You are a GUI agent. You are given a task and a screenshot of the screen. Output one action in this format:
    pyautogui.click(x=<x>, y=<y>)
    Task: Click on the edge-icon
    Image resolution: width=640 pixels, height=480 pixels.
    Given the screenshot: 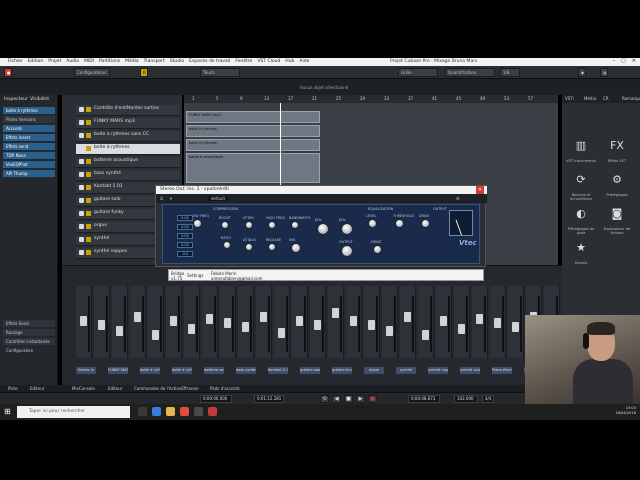 What is the action you would take?
    pyautogui.click(x=156, y=411)
    